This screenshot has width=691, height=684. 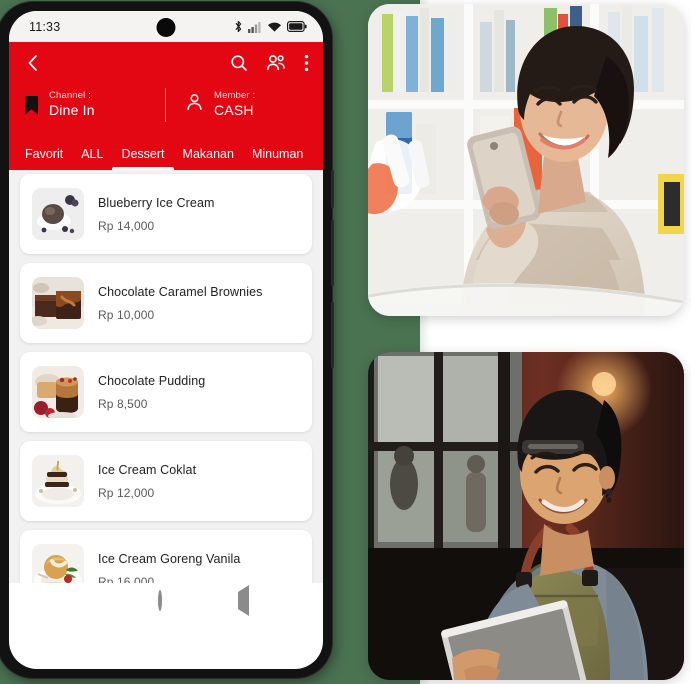 What do you see at coordinates (31, 105) in the screenshot?
I see `bookmark-icon` at bounding box center [31, 105].